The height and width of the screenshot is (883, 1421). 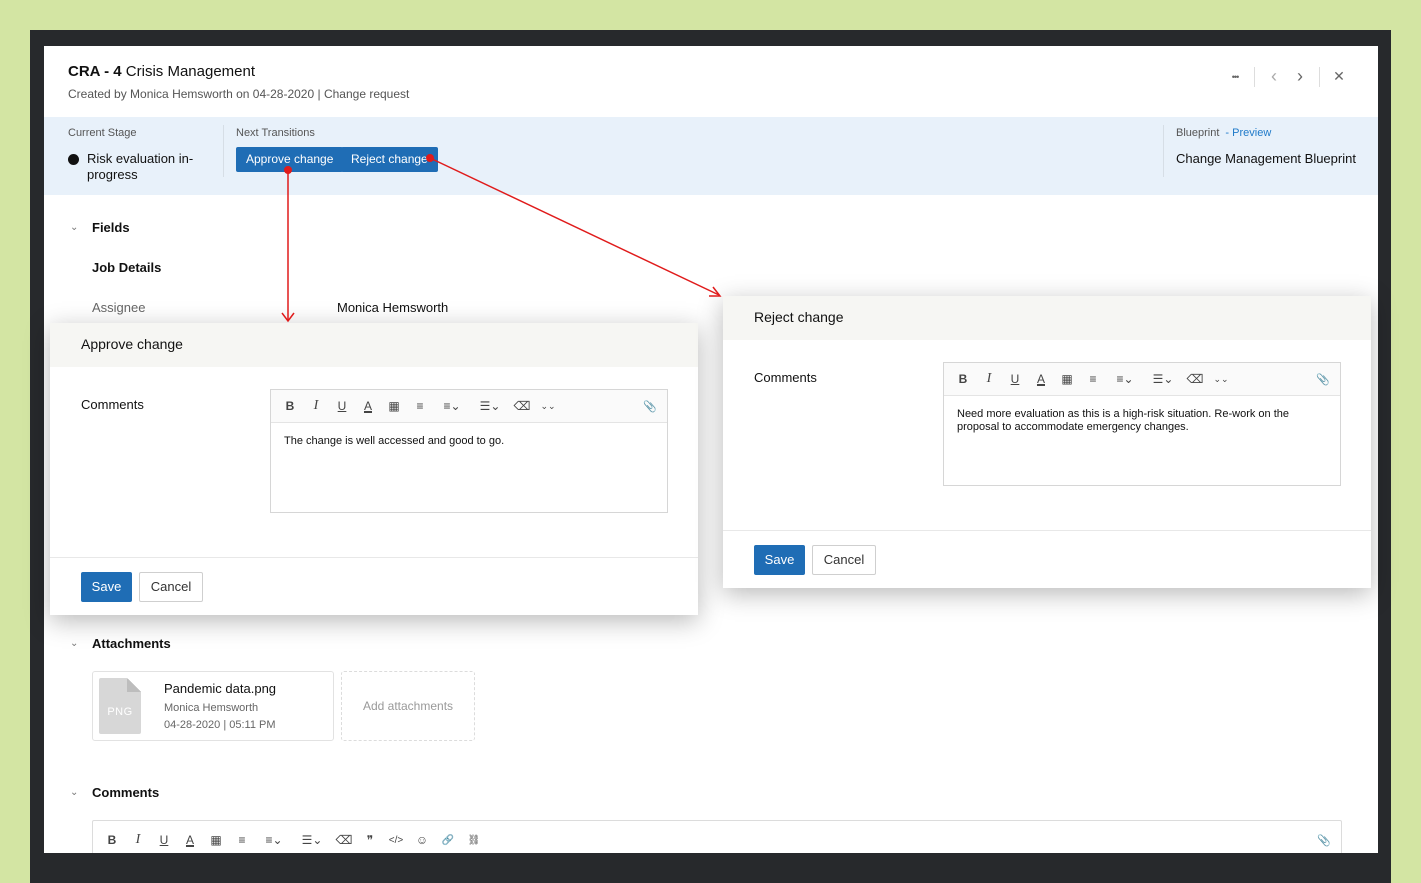 What do you see at coordinates (288, 170) in the screenshot?
I see `approve-arrow-dot` at bounding box center [288, 170].